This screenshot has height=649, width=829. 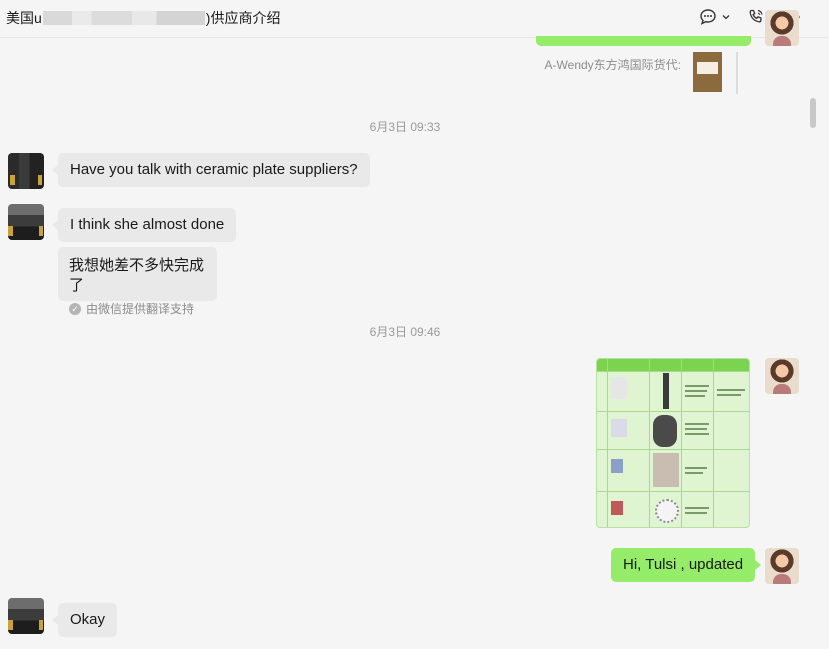 I want to click on chat-bubble-icon, so click(x=708, y=17).